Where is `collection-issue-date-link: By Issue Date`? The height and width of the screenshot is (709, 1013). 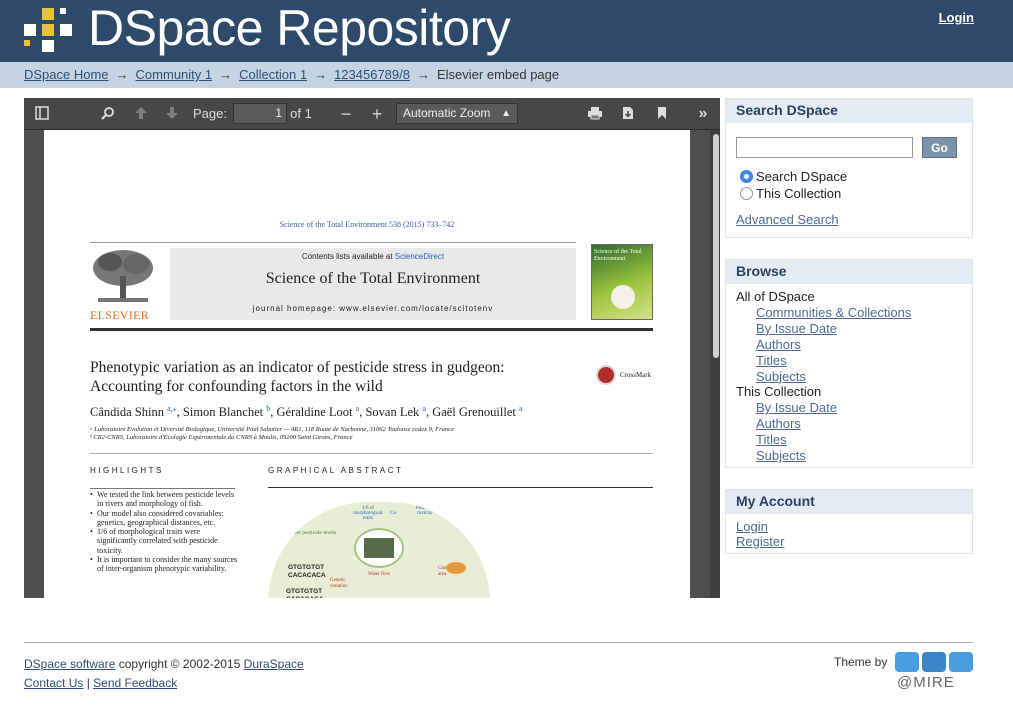 collection-issue-date-link: By Issue Date is located at coordinates (823, 408).